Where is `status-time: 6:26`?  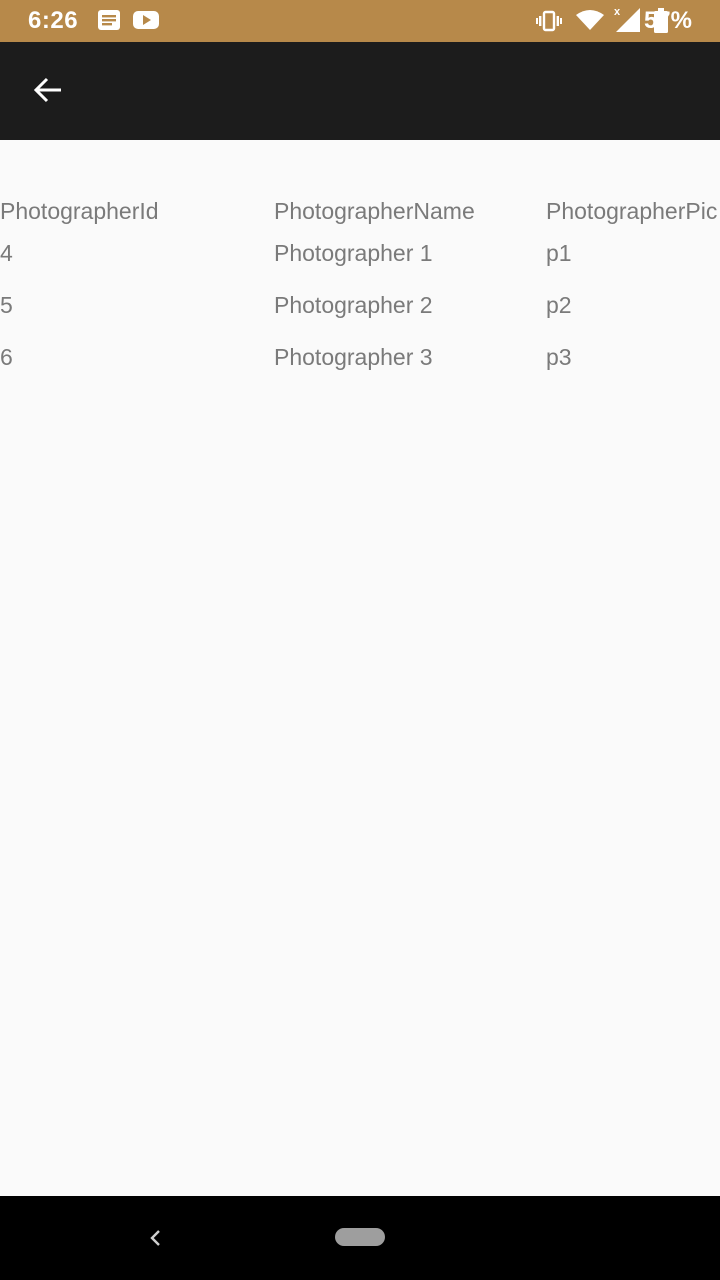 status-time: 6:26 is located at coordinates (53, 20).